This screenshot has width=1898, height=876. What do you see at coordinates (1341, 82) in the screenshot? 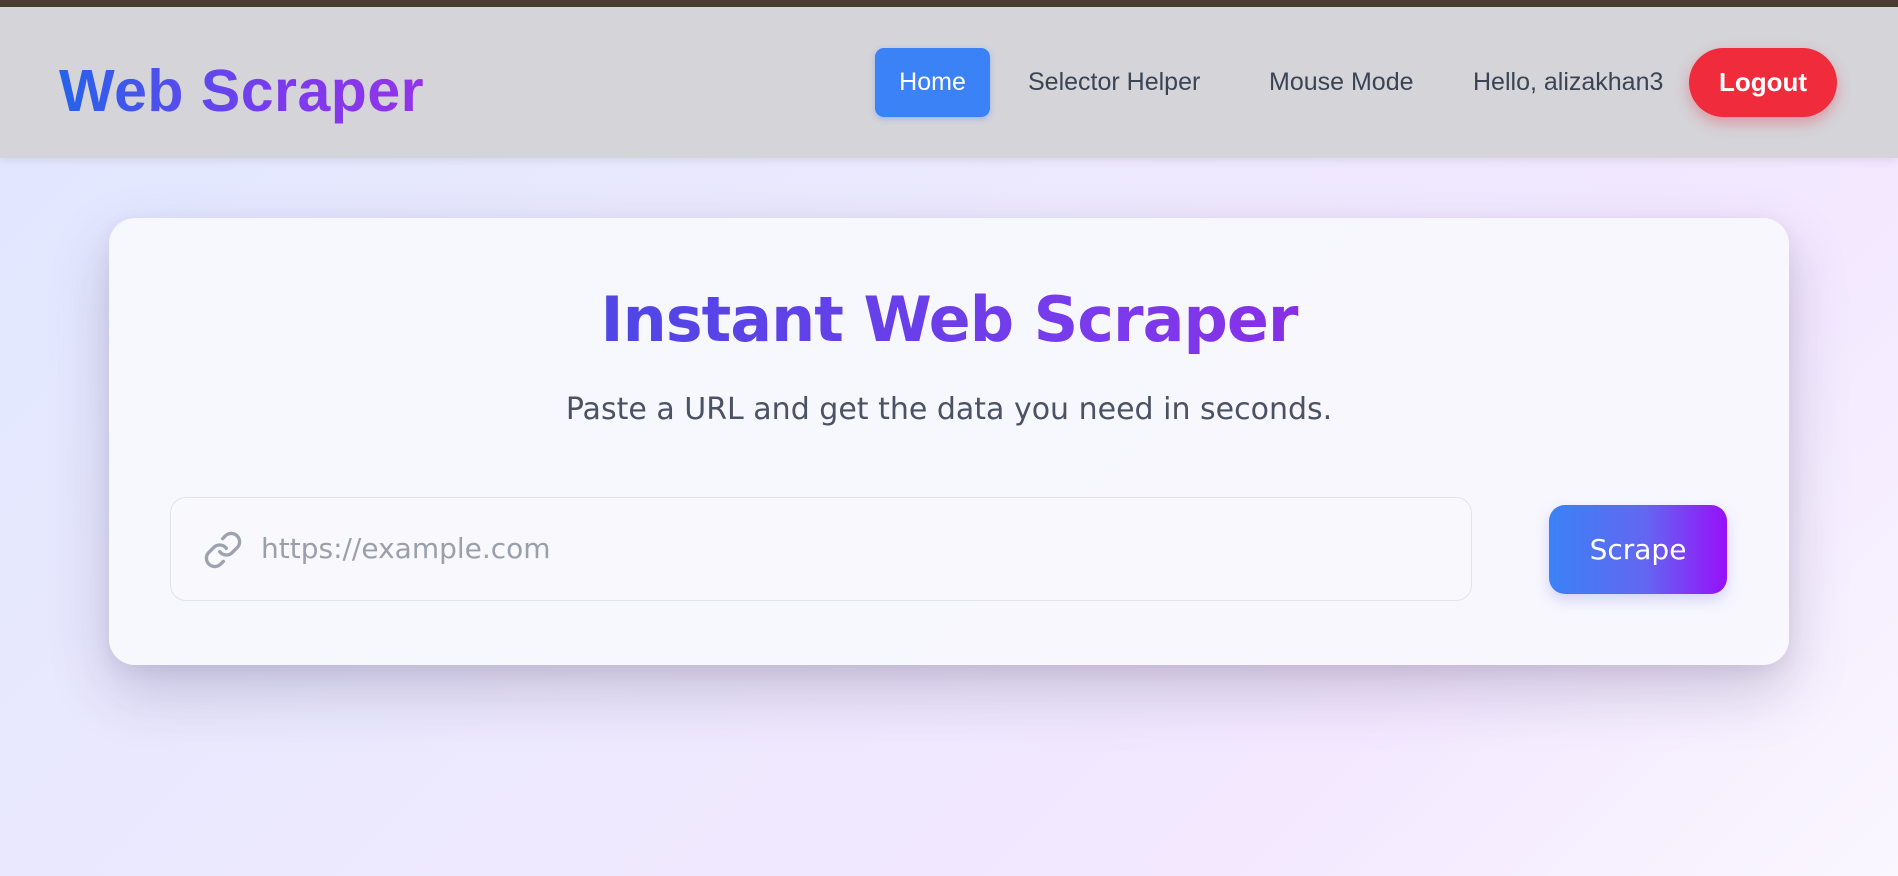
I see `nav-mouse-mode-link: Mouse Mode` at bounding box center [1341, 82].